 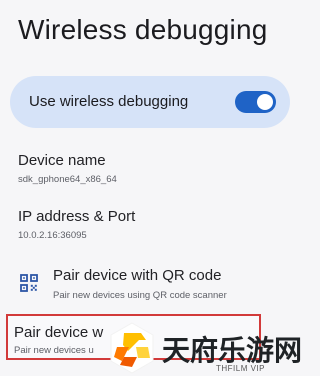 I want to click on pair-device-qr-title: Pair device with QR code, so click(x=137, y=275).